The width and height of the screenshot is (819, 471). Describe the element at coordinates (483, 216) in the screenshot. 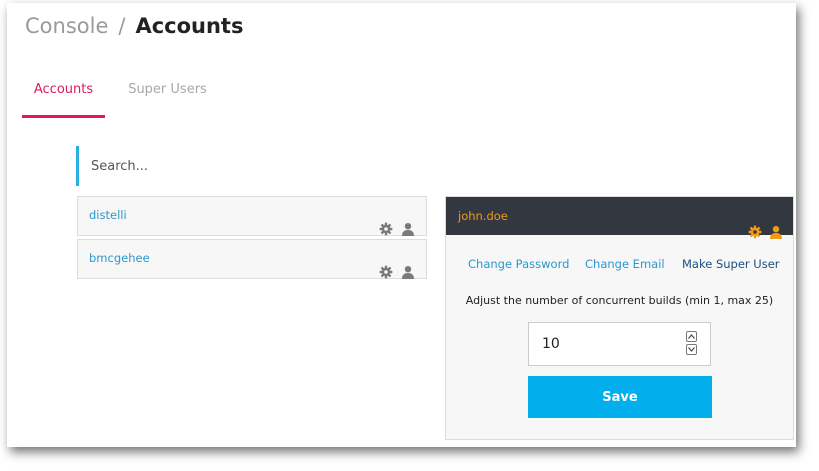

I see `detail-username: john.doe` at that location.